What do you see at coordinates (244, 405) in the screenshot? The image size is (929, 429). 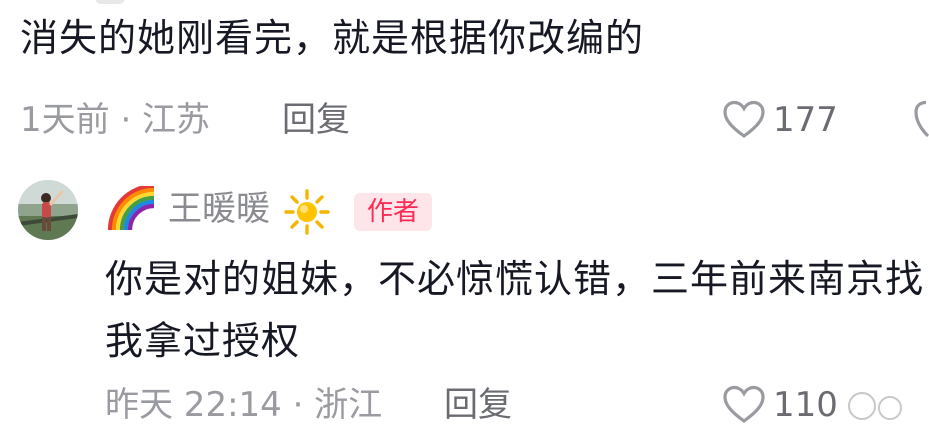 I see `comment-2-time-location: 昨天 22:14 · 浙江` at bounding box center [244, 405].